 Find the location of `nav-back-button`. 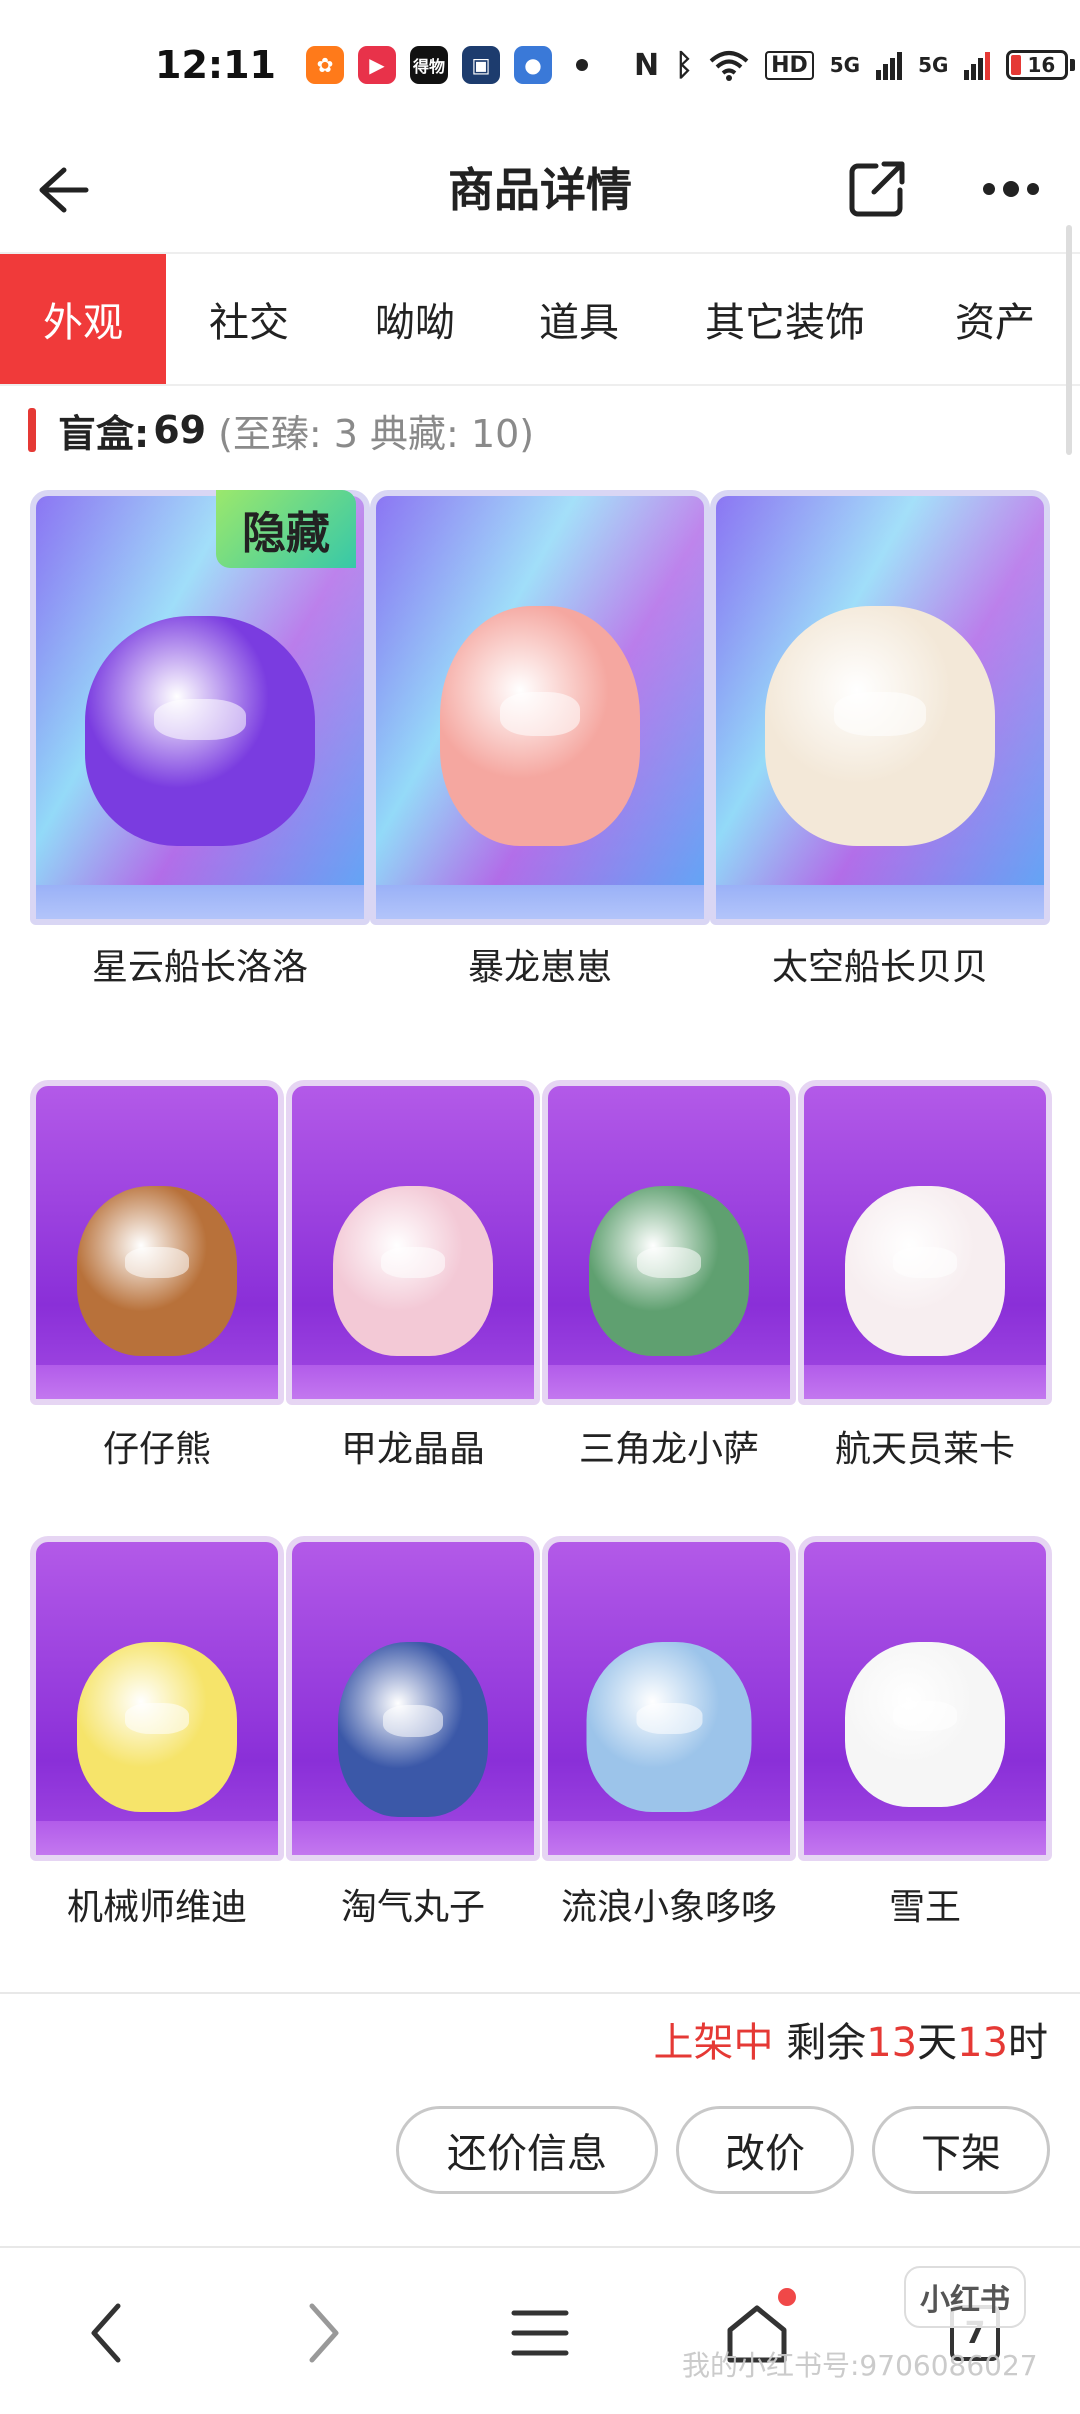

nav-back-button is located at coordinates (107, 2333).